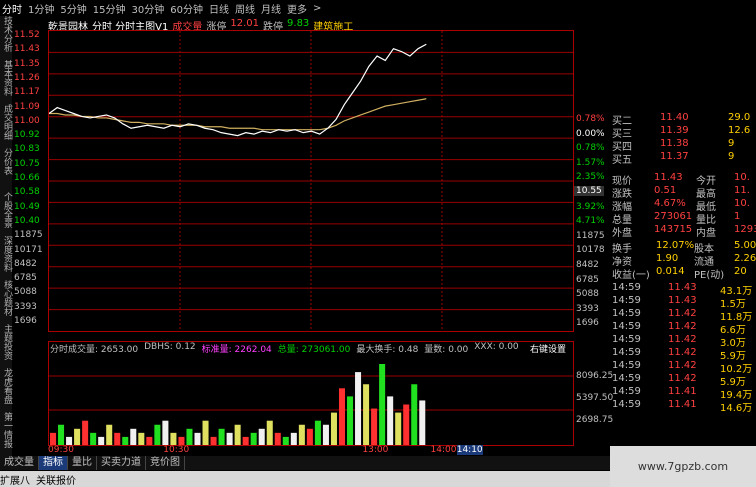 Image resolution: width=756 pixels, height=487 pixels. Describe the element at coordinates (53, 463) in the screenshot. I see `bottom-tab-1: 指标` at that location.